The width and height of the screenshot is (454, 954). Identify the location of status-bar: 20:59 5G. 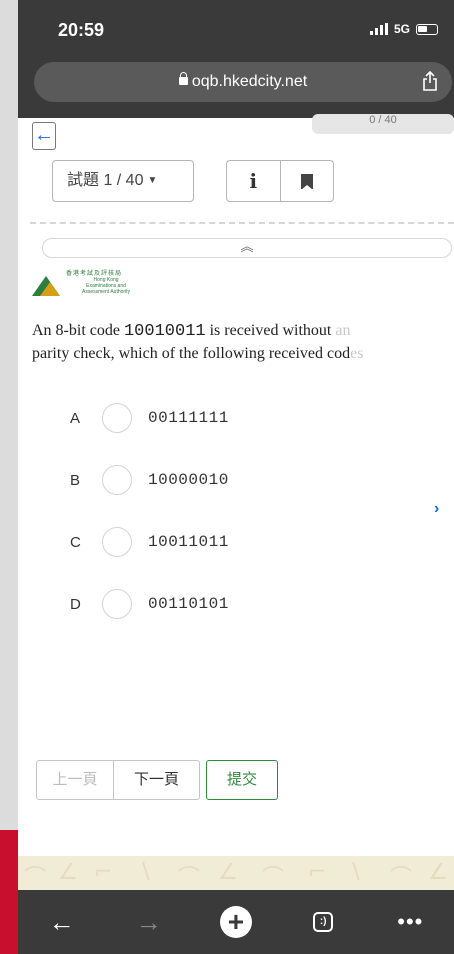
(236, 29).